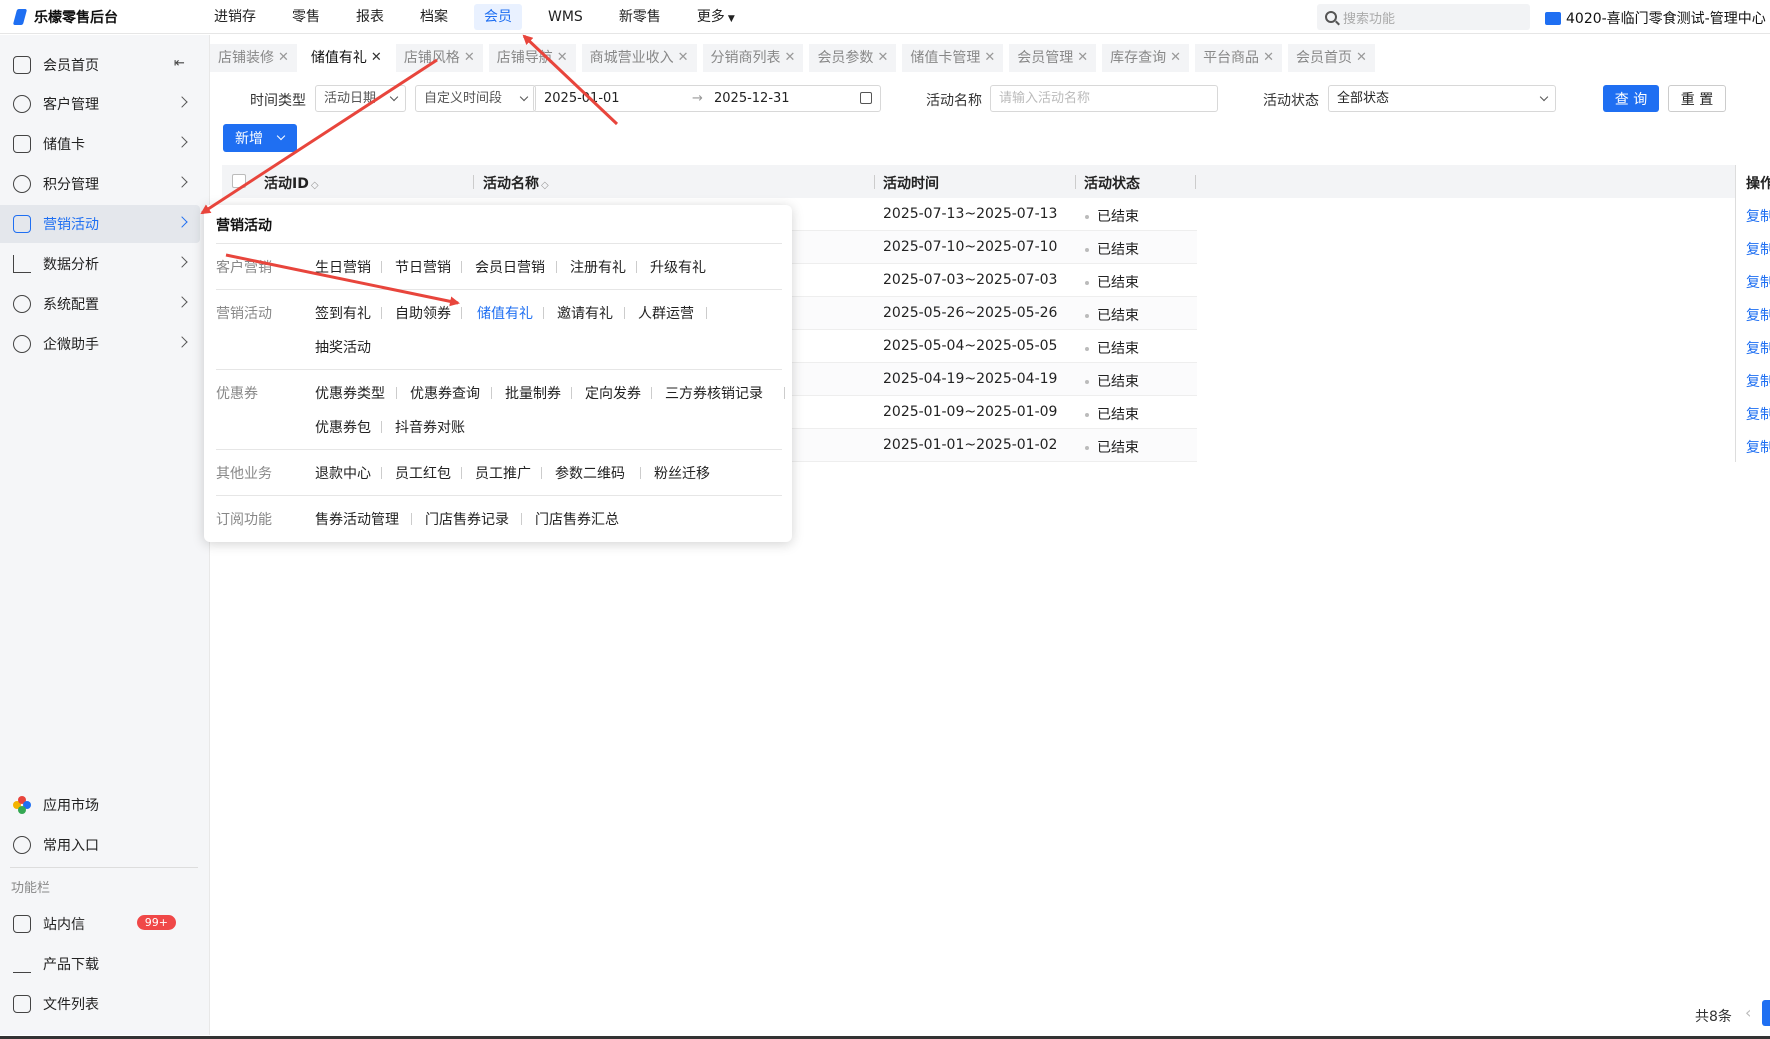 This screenshot has width=1770, height=1039. What do you see at coordinates (370, 17) in the screenshot?
I see `nav-reports: 报表` at bounding box center [370, 17].